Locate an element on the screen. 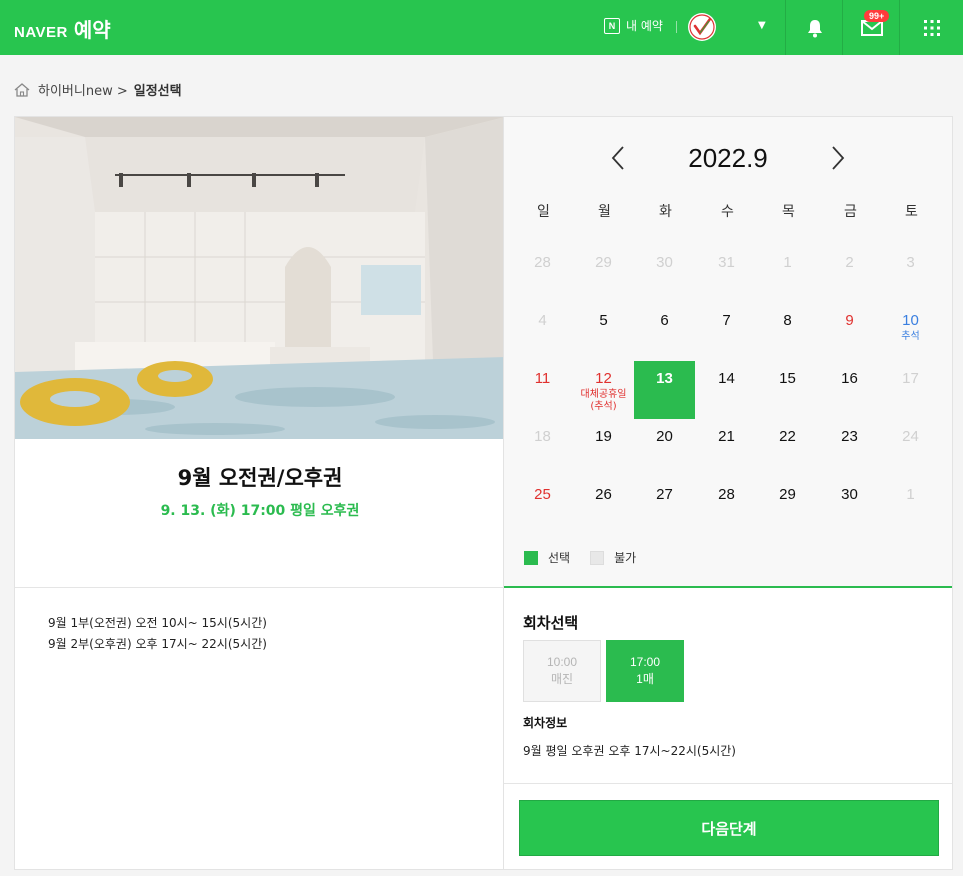 This screenshot has width=963, height=876. weekday-header: 금 is located at coordinates (850, 212).